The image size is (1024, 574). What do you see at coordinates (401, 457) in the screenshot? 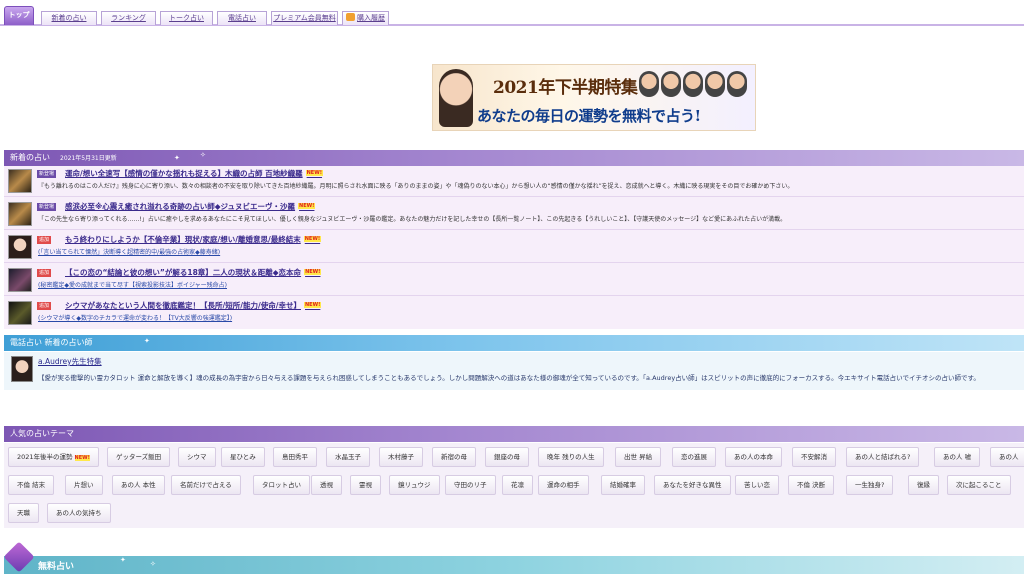
I see `theme-tag: 木村藤子` at bounding box center [401, 457].